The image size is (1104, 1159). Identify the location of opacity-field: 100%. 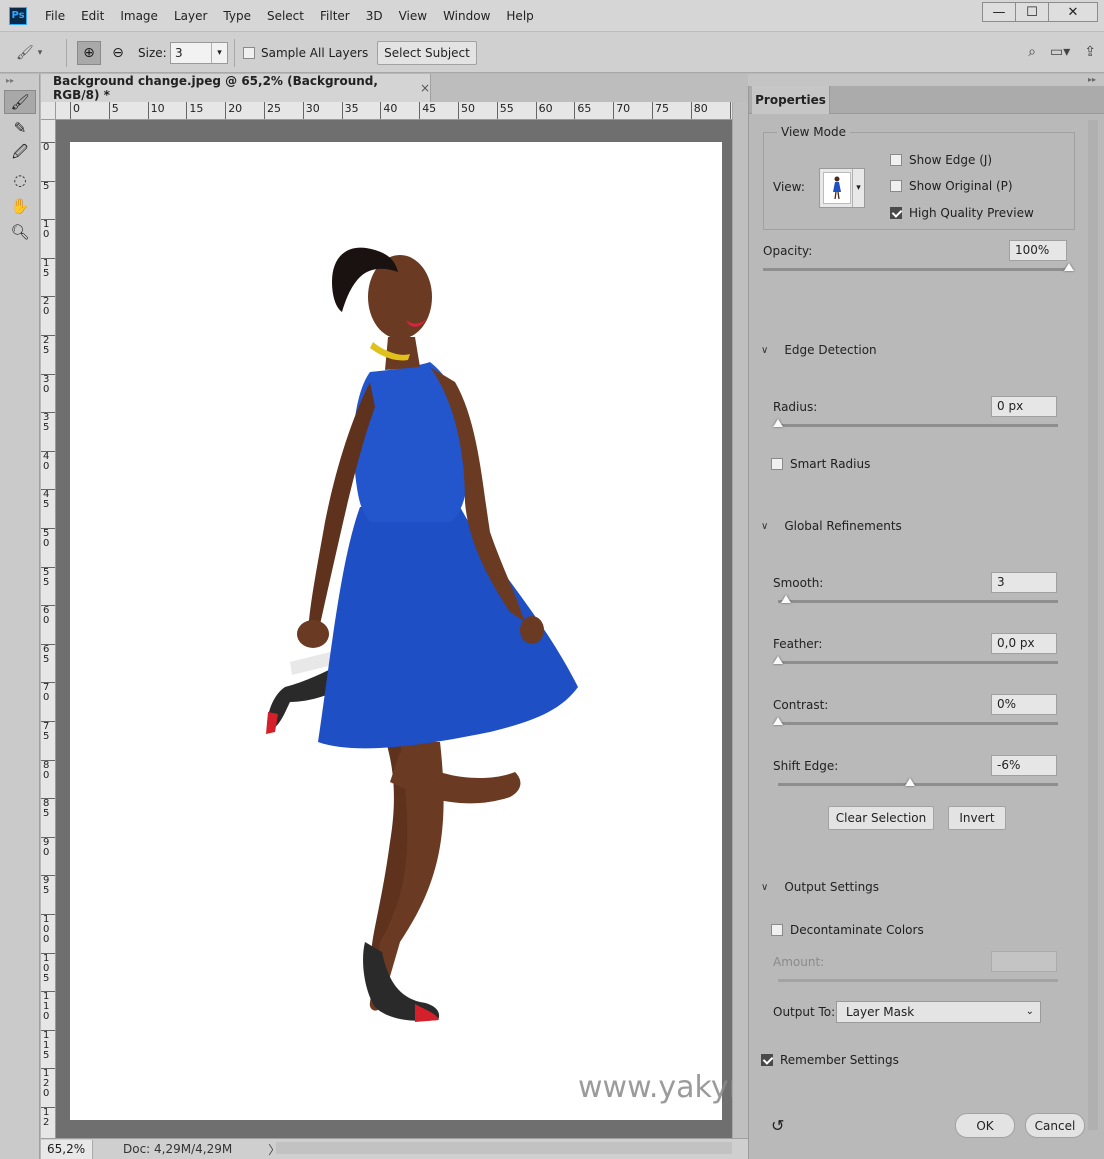
(1038, 250).